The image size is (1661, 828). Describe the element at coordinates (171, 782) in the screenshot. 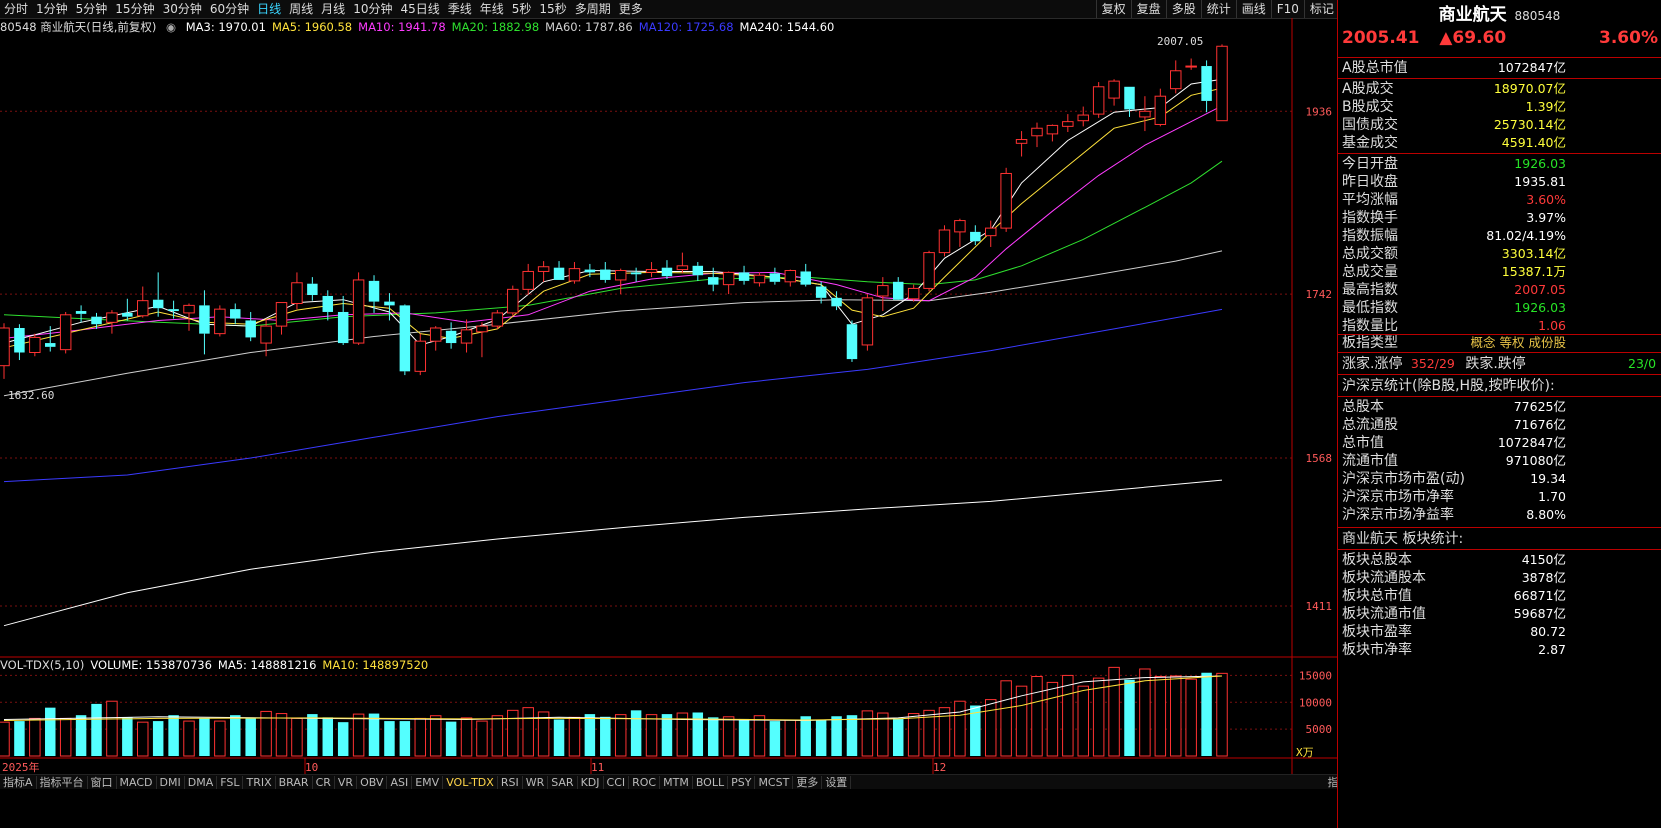

I see `indicator-tab-4: DMI` at that location.